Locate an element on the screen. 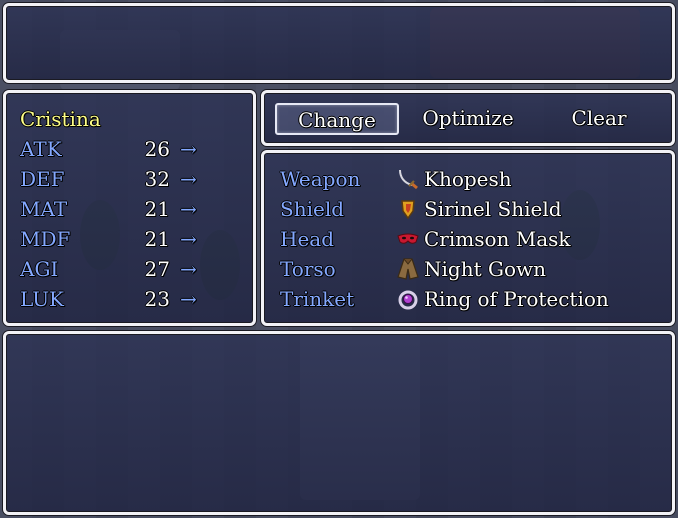 The height and width of the screenshot is (518, 678). param-label: ATK is located at coordinates (41, 149).